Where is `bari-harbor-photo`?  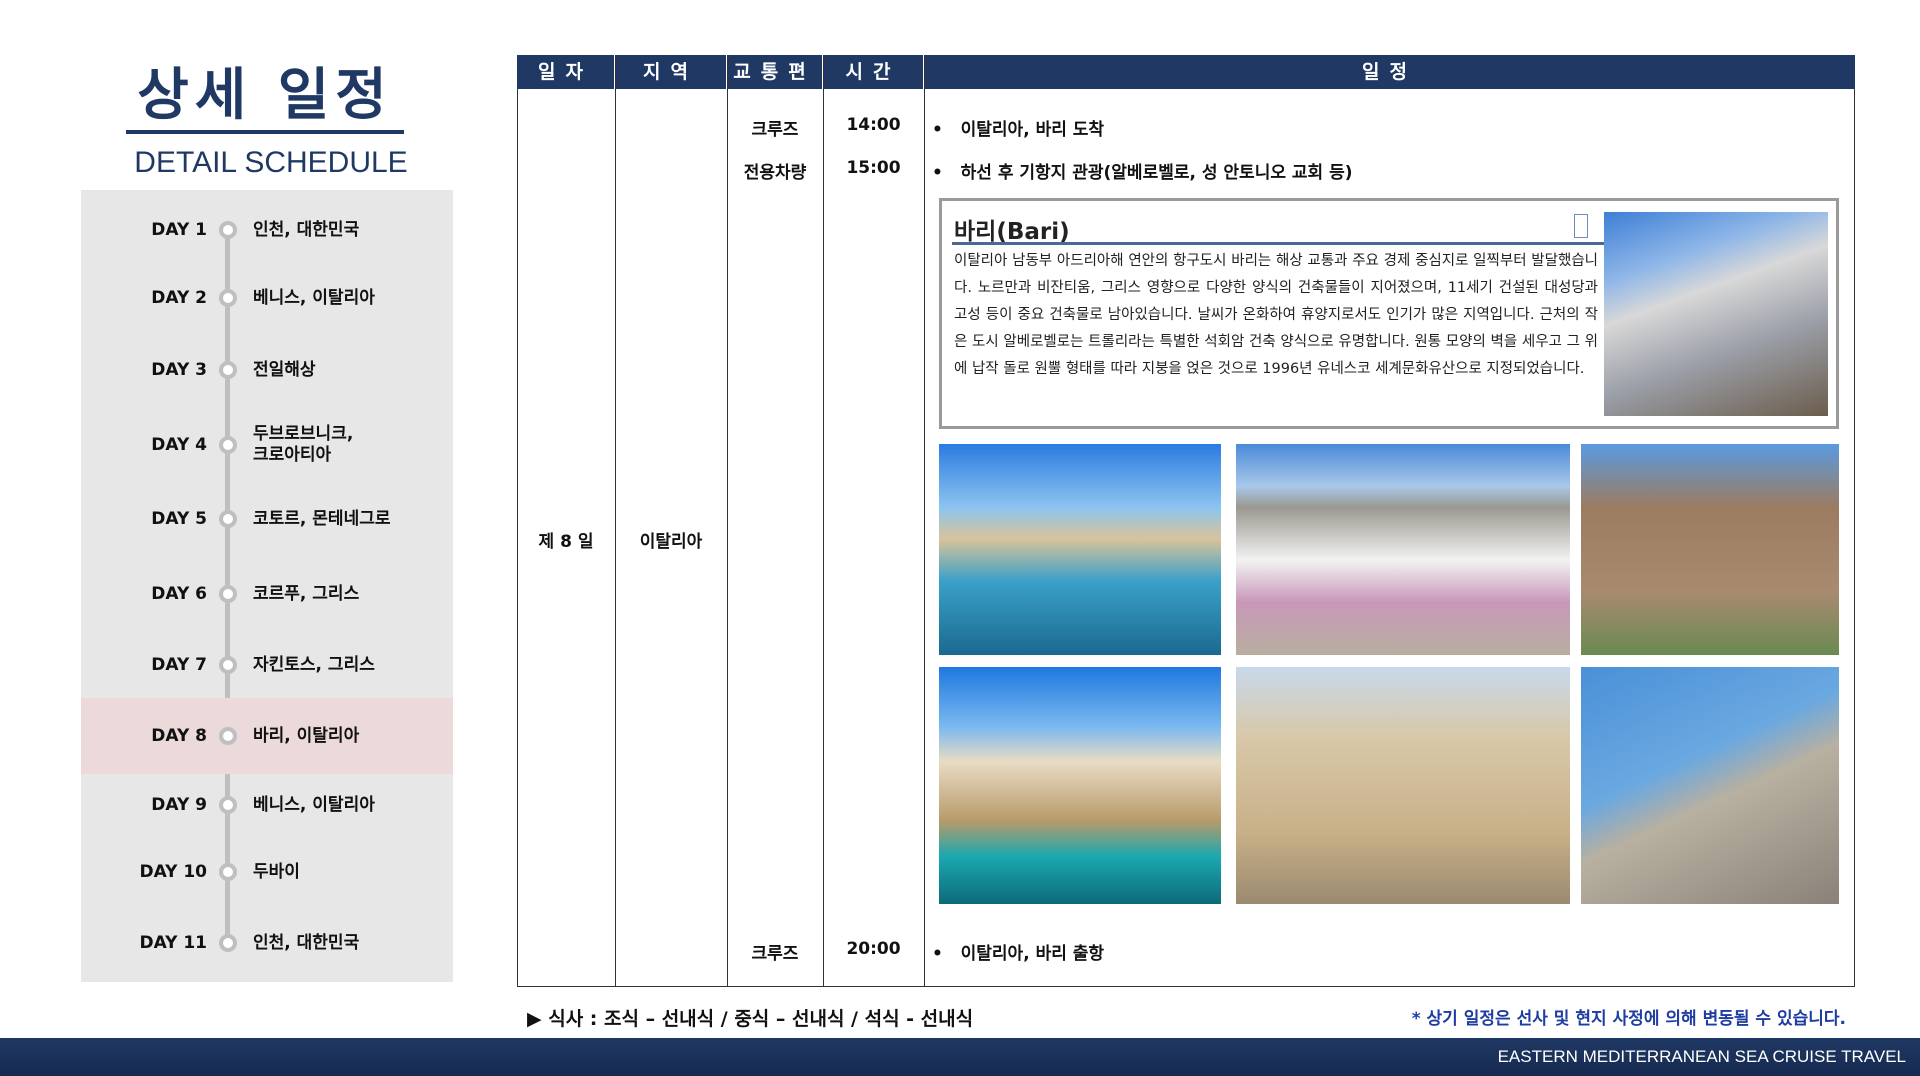 bari-harbor-photo is located at coordinates (1080, 549).